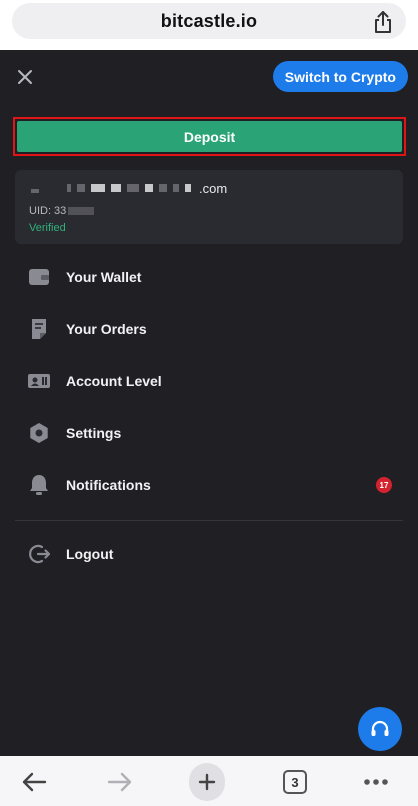 This screenshot has width=418, height=806. I want to click on logout-icon, so click(39, 554).